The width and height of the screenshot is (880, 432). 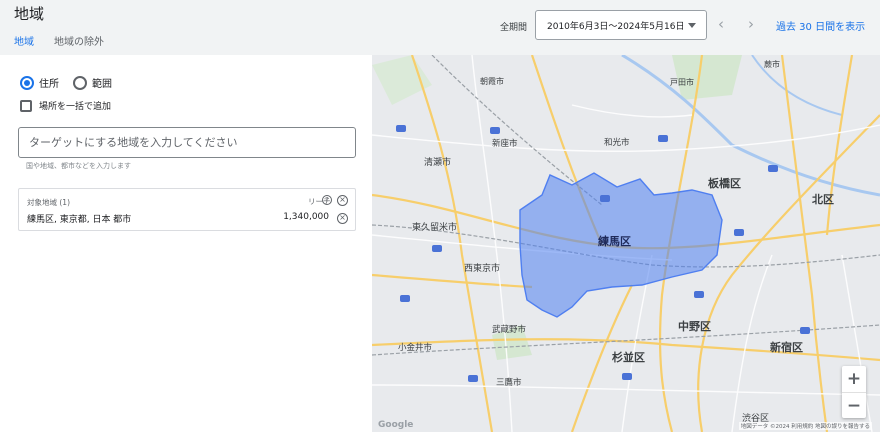 What do you see at coordinates (492, 81) in the screenshot?
I see `map-label-asaka: 朝霞市` at bounding box center [492, 81].